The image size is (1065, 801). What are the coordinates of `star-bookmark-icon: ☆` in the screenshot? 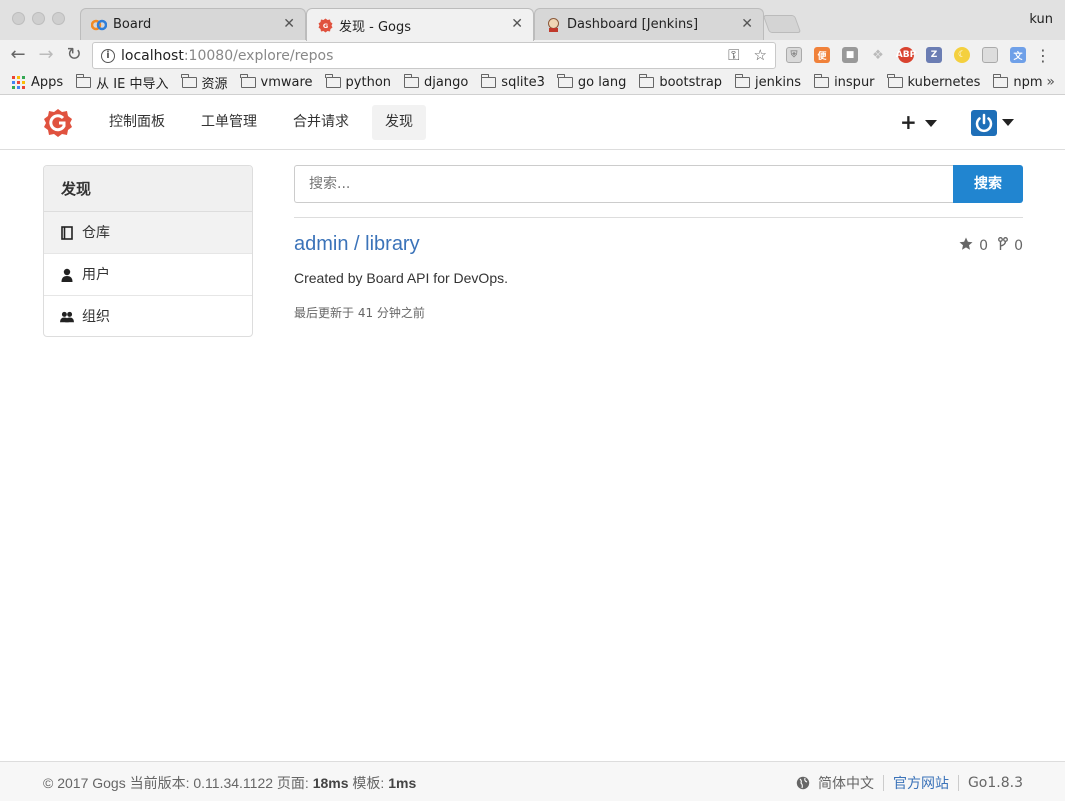 It's located at (760, 55).